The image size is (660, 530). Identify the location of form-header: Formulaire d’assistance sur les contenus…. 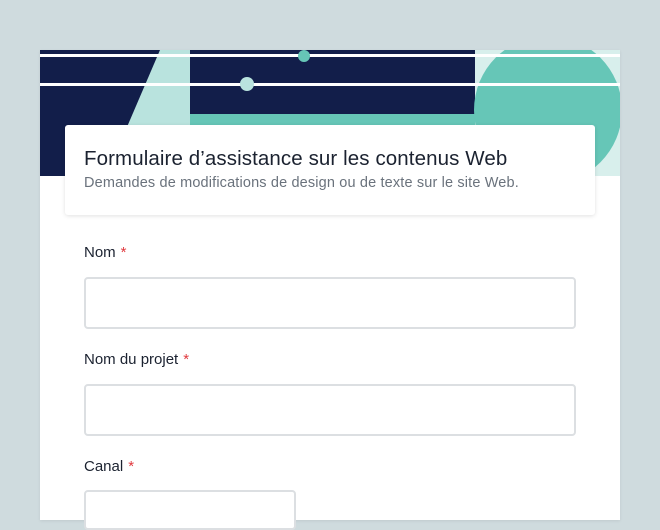
(330, 170).